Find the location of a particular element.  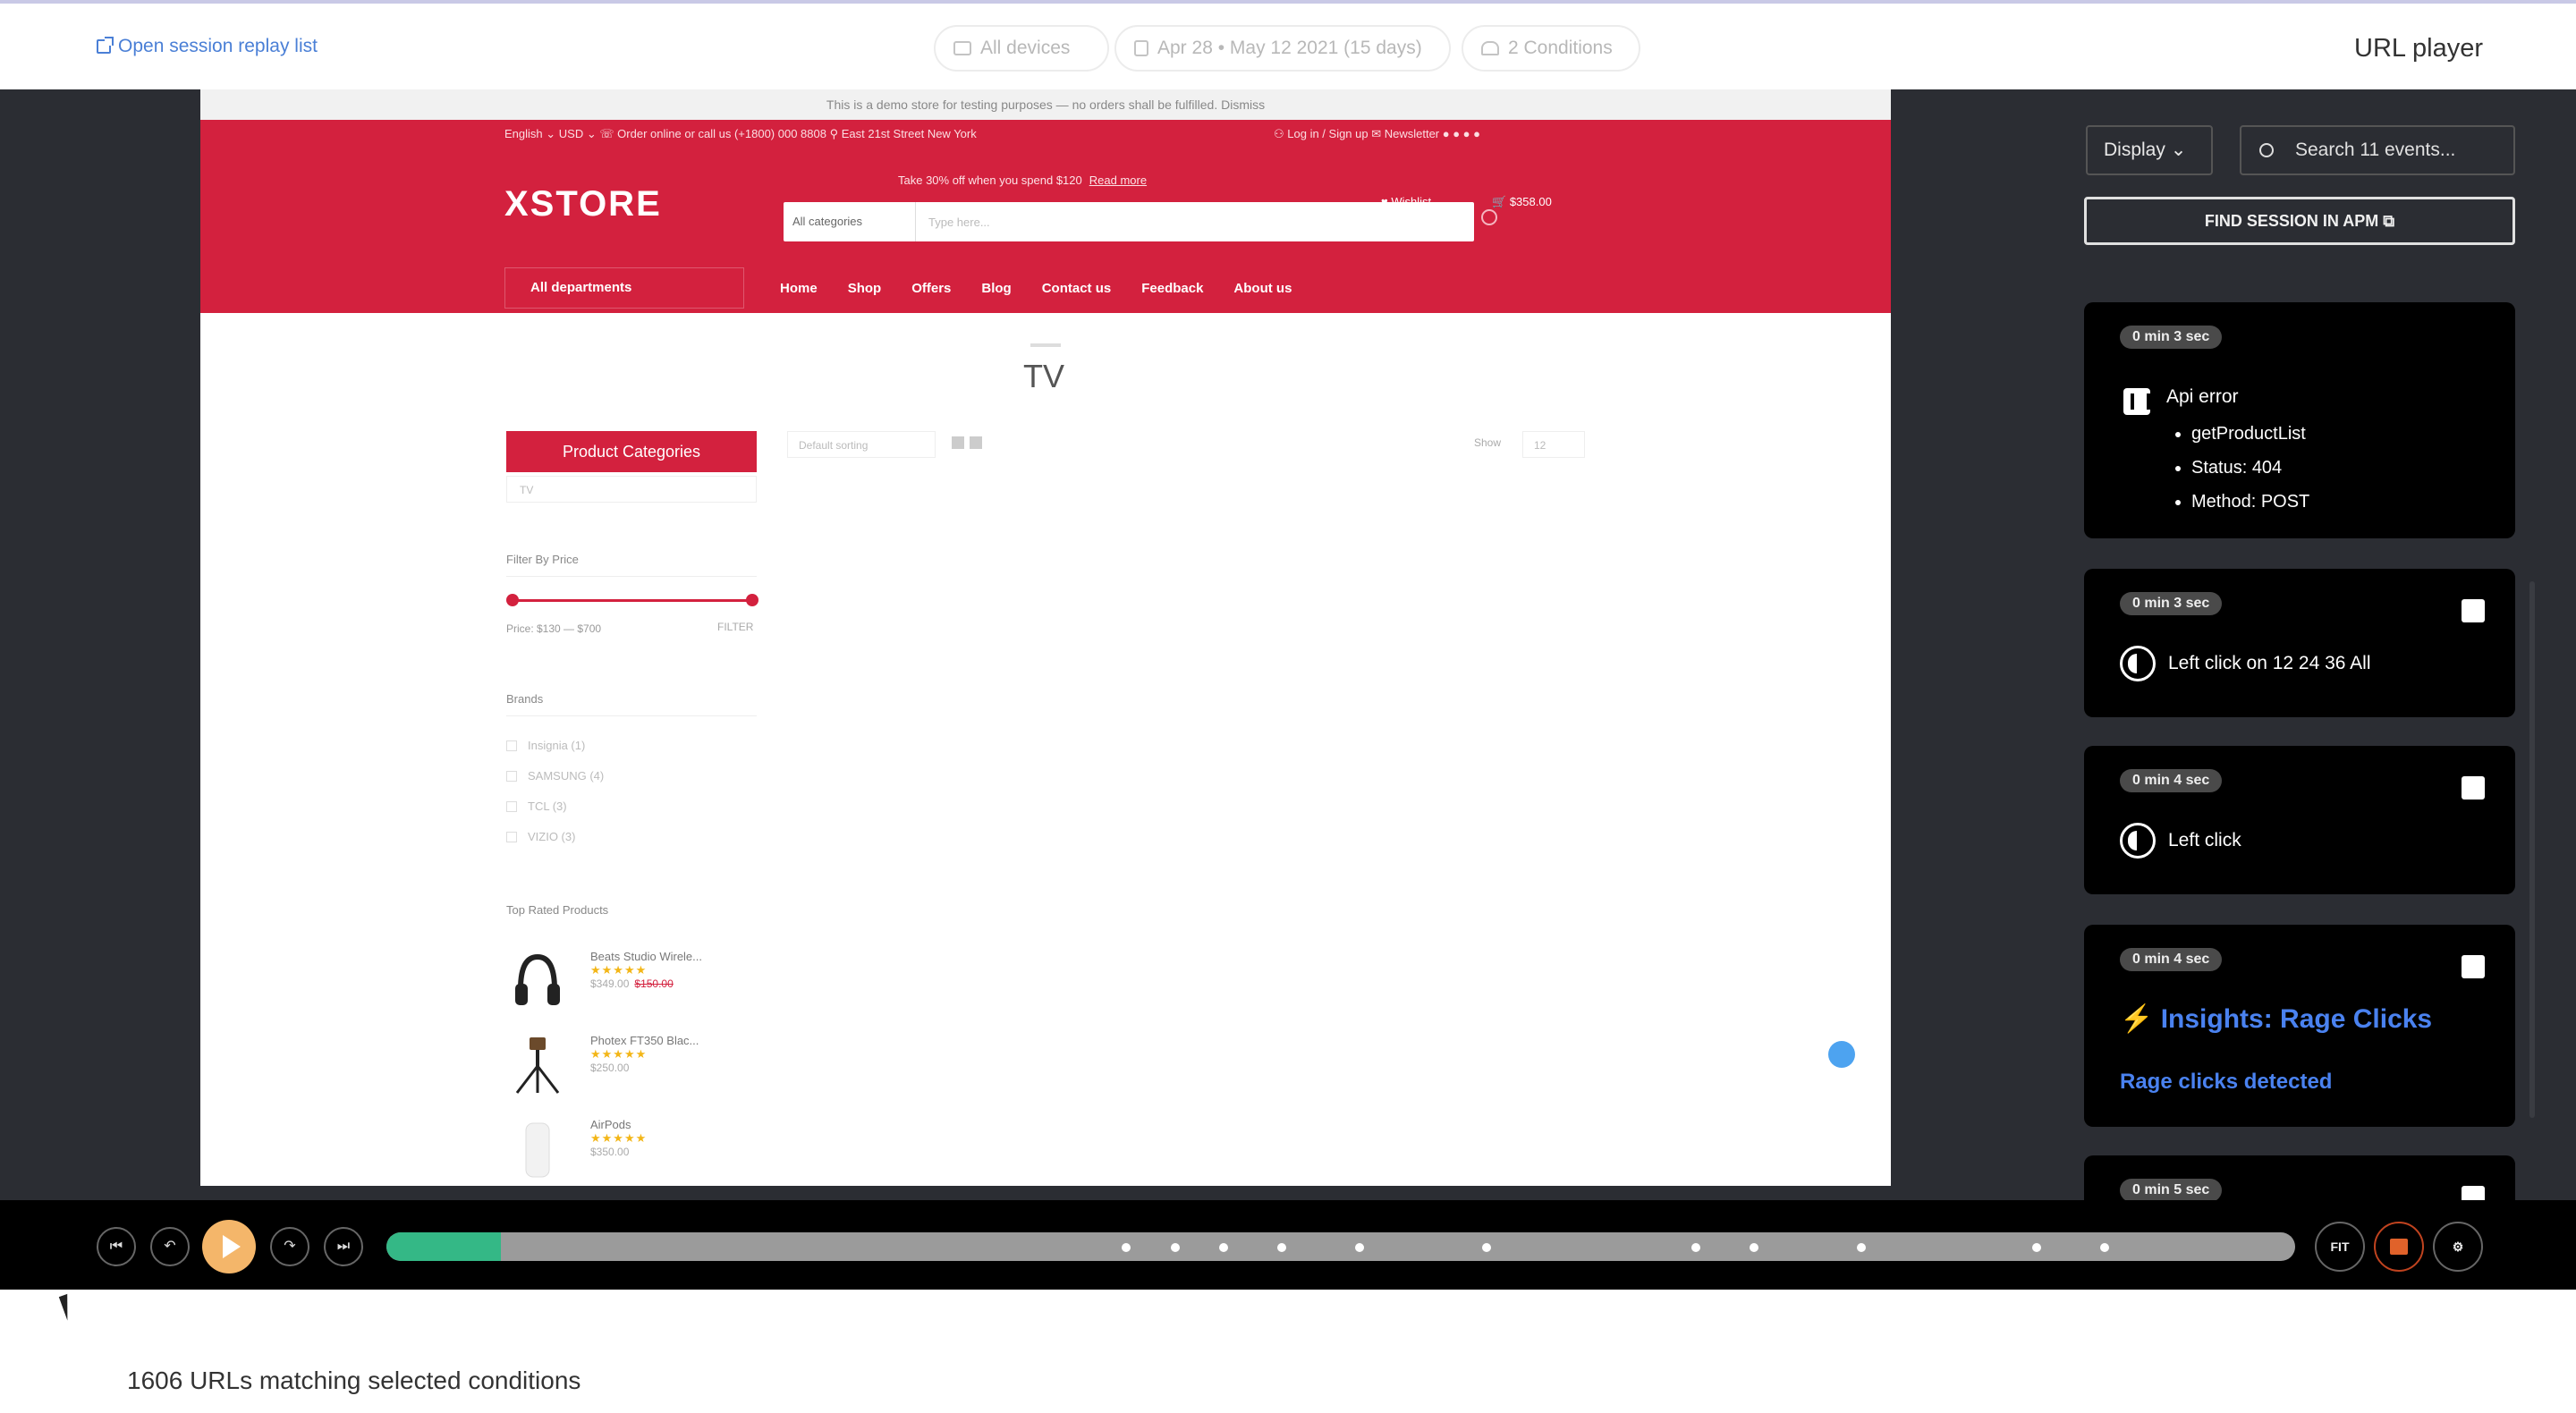

site-top-rated-heading: Top Rated Products is located at coordinates (557, 910).